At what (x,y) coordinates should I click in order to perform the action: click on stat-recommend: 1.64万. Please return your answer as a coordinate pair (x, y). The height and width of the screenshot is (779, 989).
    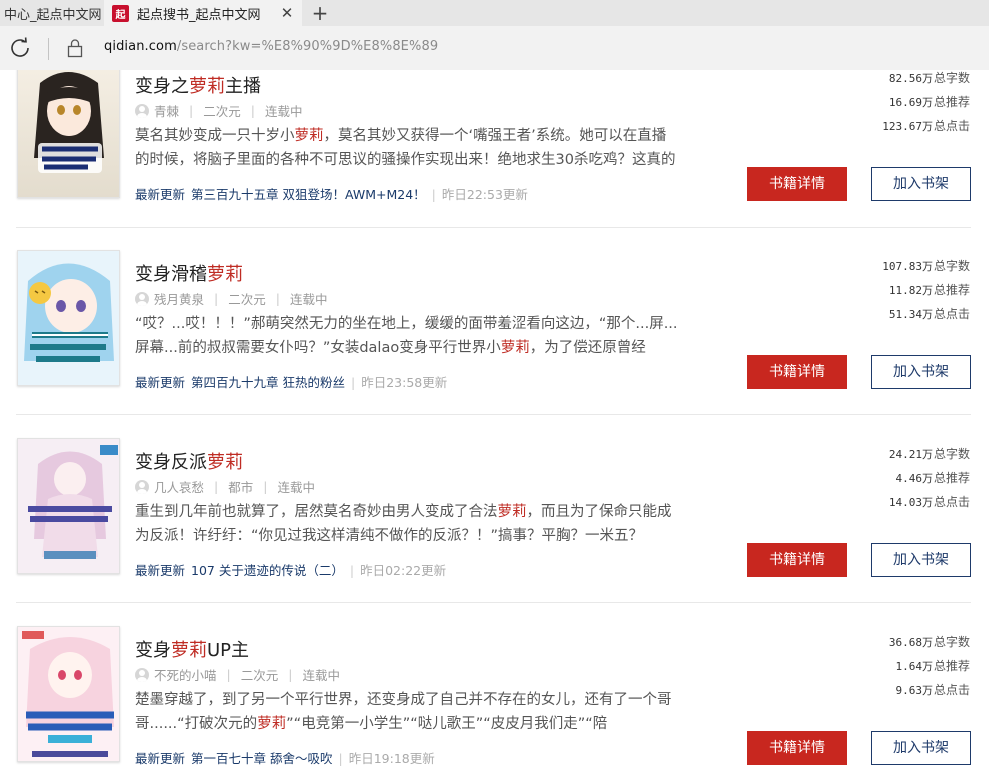
    Looking at the image, I should click on (914, 666).